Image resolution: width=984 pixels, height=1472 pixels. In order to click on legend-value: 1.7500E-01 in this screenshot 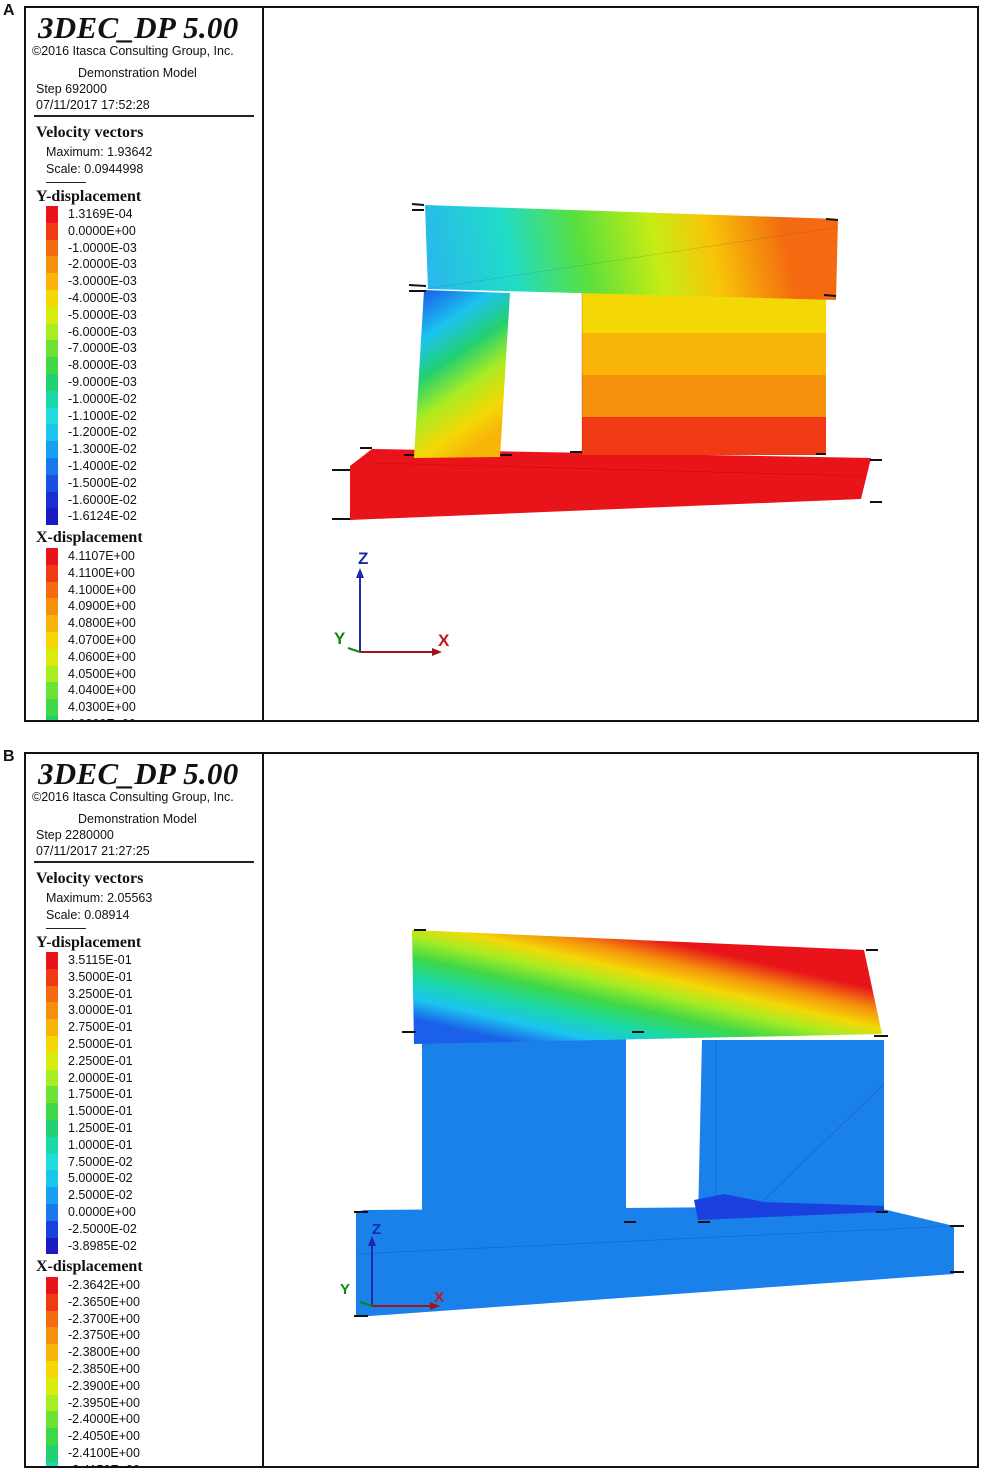, I will do `click(100, 1094)`.